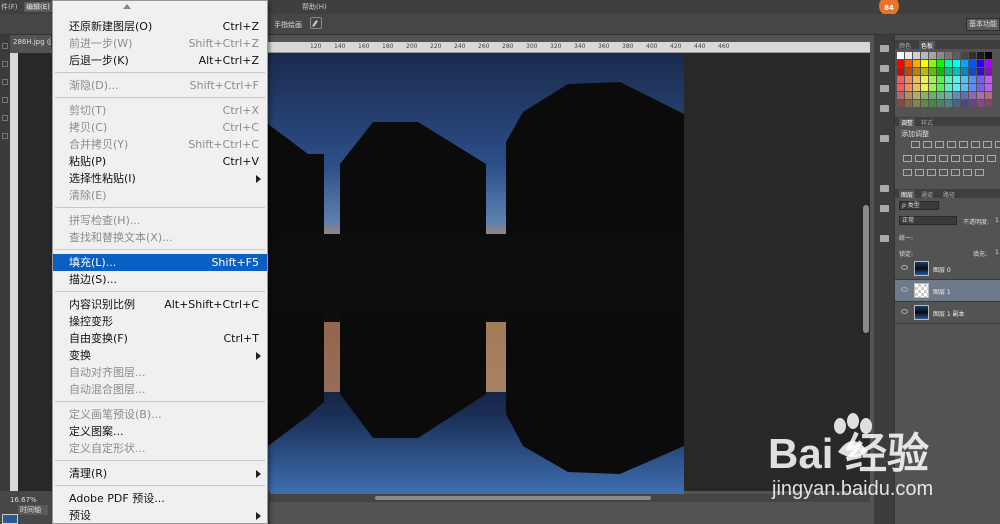 The image size is (1000, 524). What do you see at coordinates (33, 510) in the screenshot?
I see `timeline-tab: 时间轴` at bounding box center [33, 510].